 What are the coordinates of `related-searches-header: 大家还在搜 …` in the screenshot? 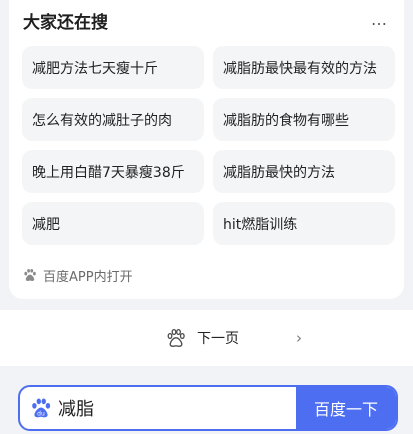 It's located at (206, 20).